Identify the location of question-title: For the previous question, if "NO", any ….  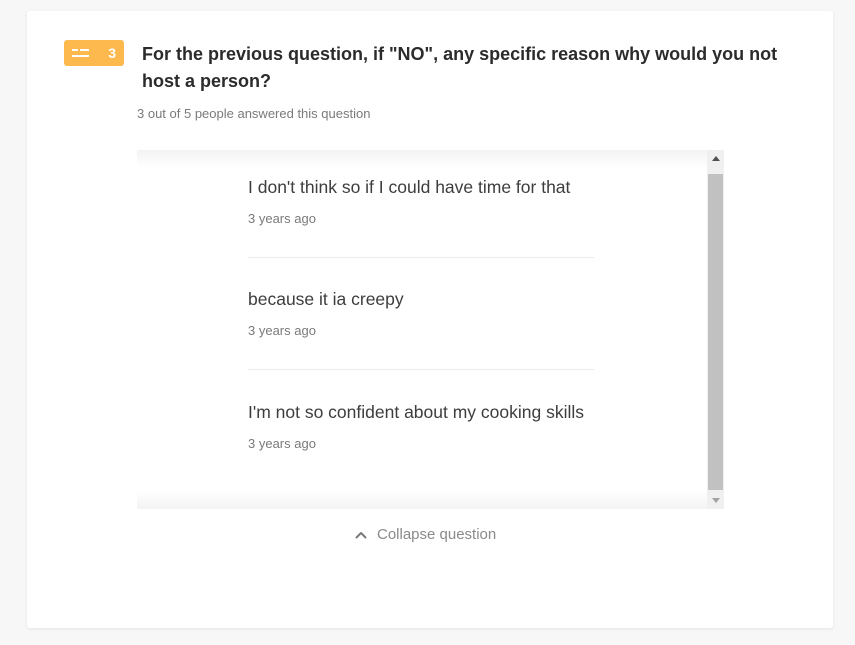
(460, 67).